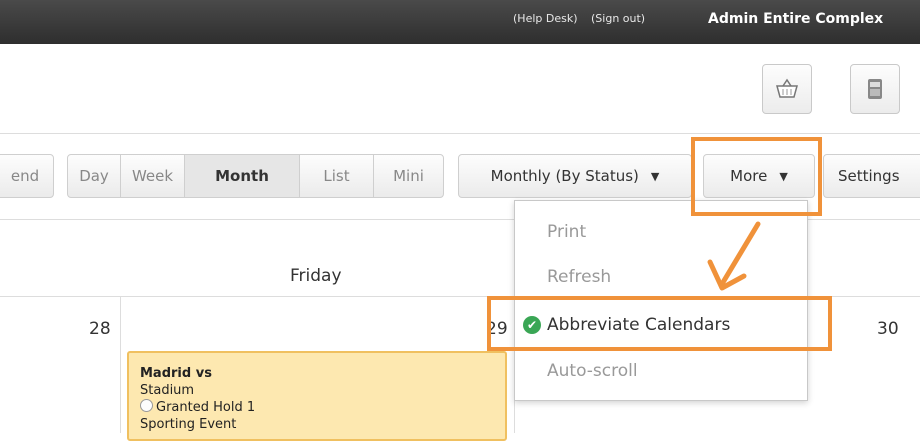 This screenshot has height=441, width=920. Describe the element at coordinates (94, 176) in the screenshot. I see `view-day-button: Day` at that location.